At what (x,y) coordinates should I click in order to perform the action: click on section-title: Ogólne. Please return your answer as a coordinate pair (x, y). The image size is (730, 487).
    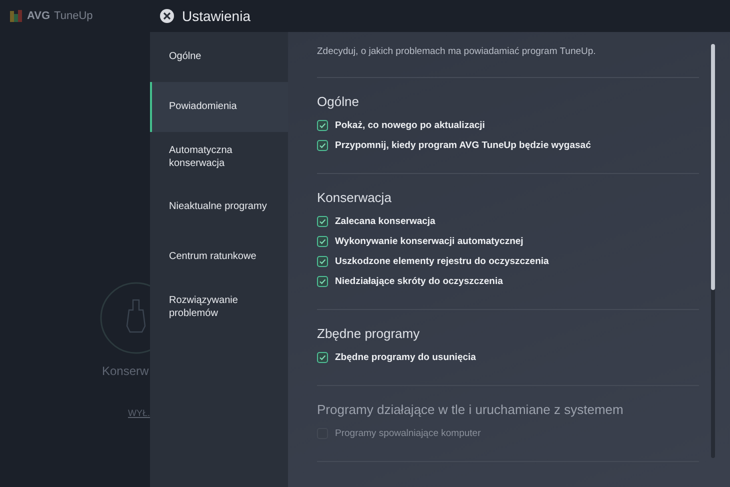
    Looking at the image, I should click on (338, 101).